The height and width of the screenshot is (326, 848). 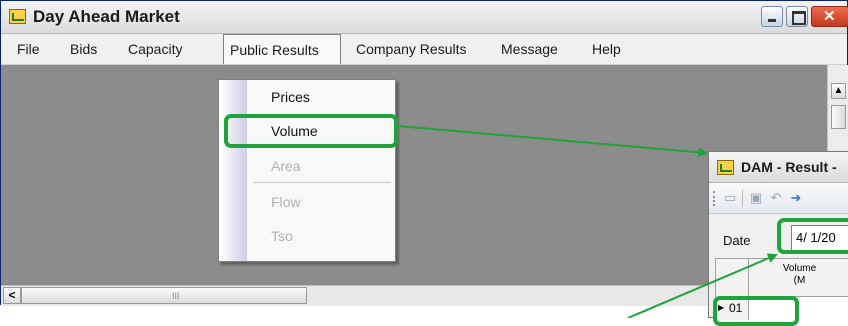 What do you see at coordinates (282, 236) in the screenshot?
I see `menu-item-tso: Tso` at bounding box center [282, 236].